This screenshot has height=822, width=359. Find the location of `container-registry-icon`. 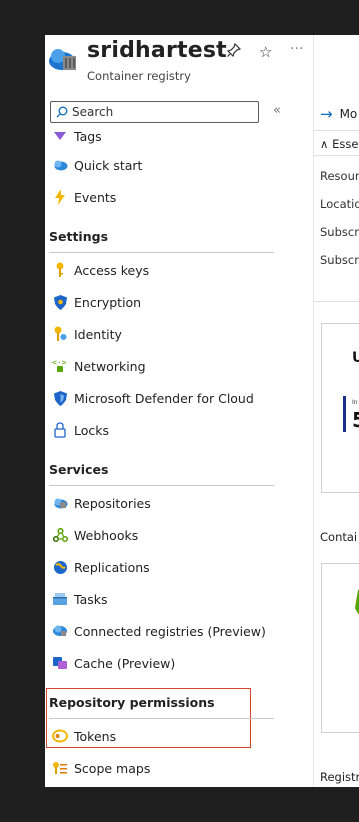

container-registry-icon is located at coordinates (62, 59).